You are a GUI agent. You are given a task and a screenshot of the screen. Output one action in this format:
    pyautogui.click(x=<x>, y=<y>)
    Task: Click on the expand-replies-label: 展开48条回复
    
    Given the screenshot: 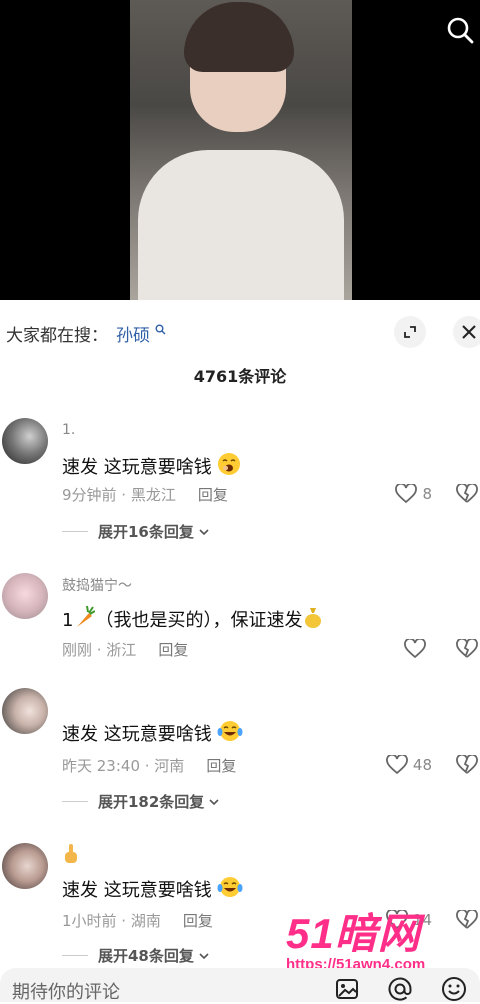 What is the action you would take?
    pyautogui.click(x=146, y=955)
    